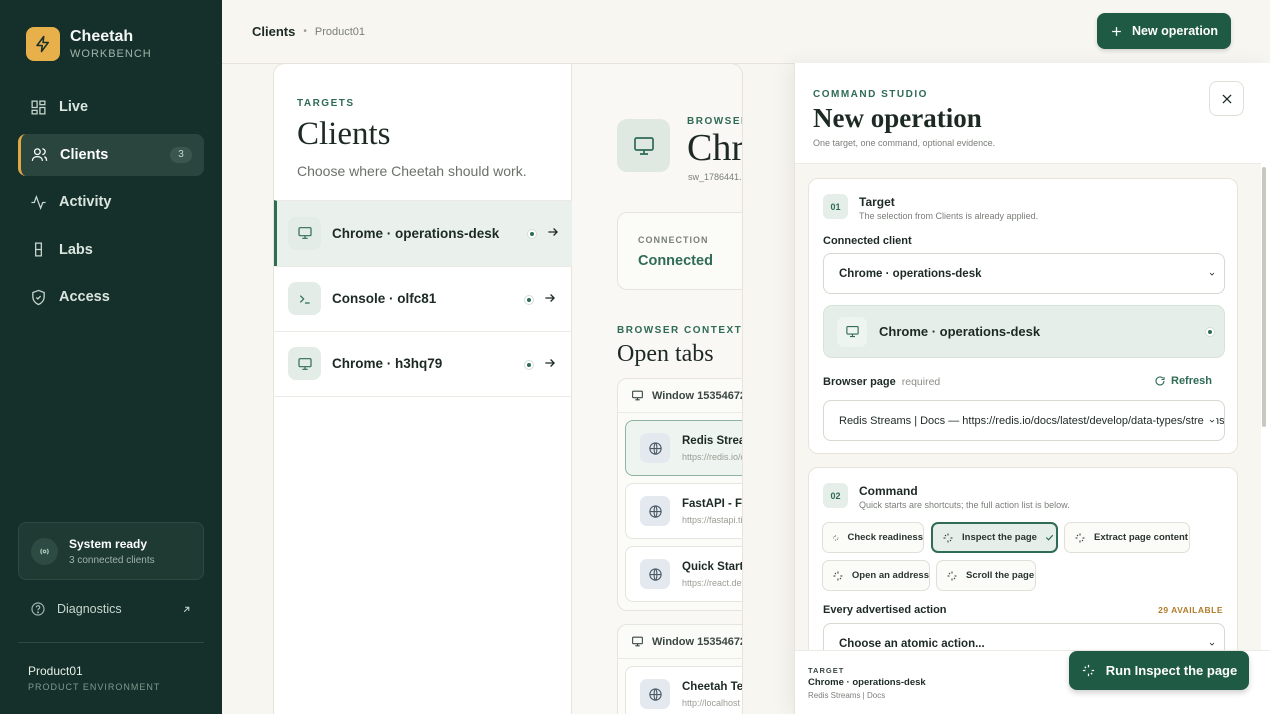 The width and height of the screenshot is (1270, 714). I want to click on client-name: Chrome · h3hq79, so click(387, 364).